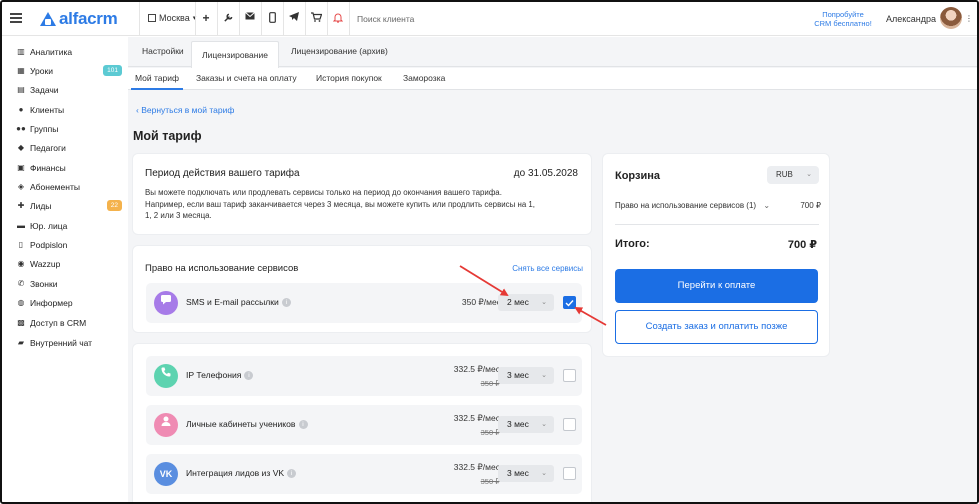 This screenshot has width=979, height=504. I want to click on clipboard-icon: ▤, so click(21, 89).